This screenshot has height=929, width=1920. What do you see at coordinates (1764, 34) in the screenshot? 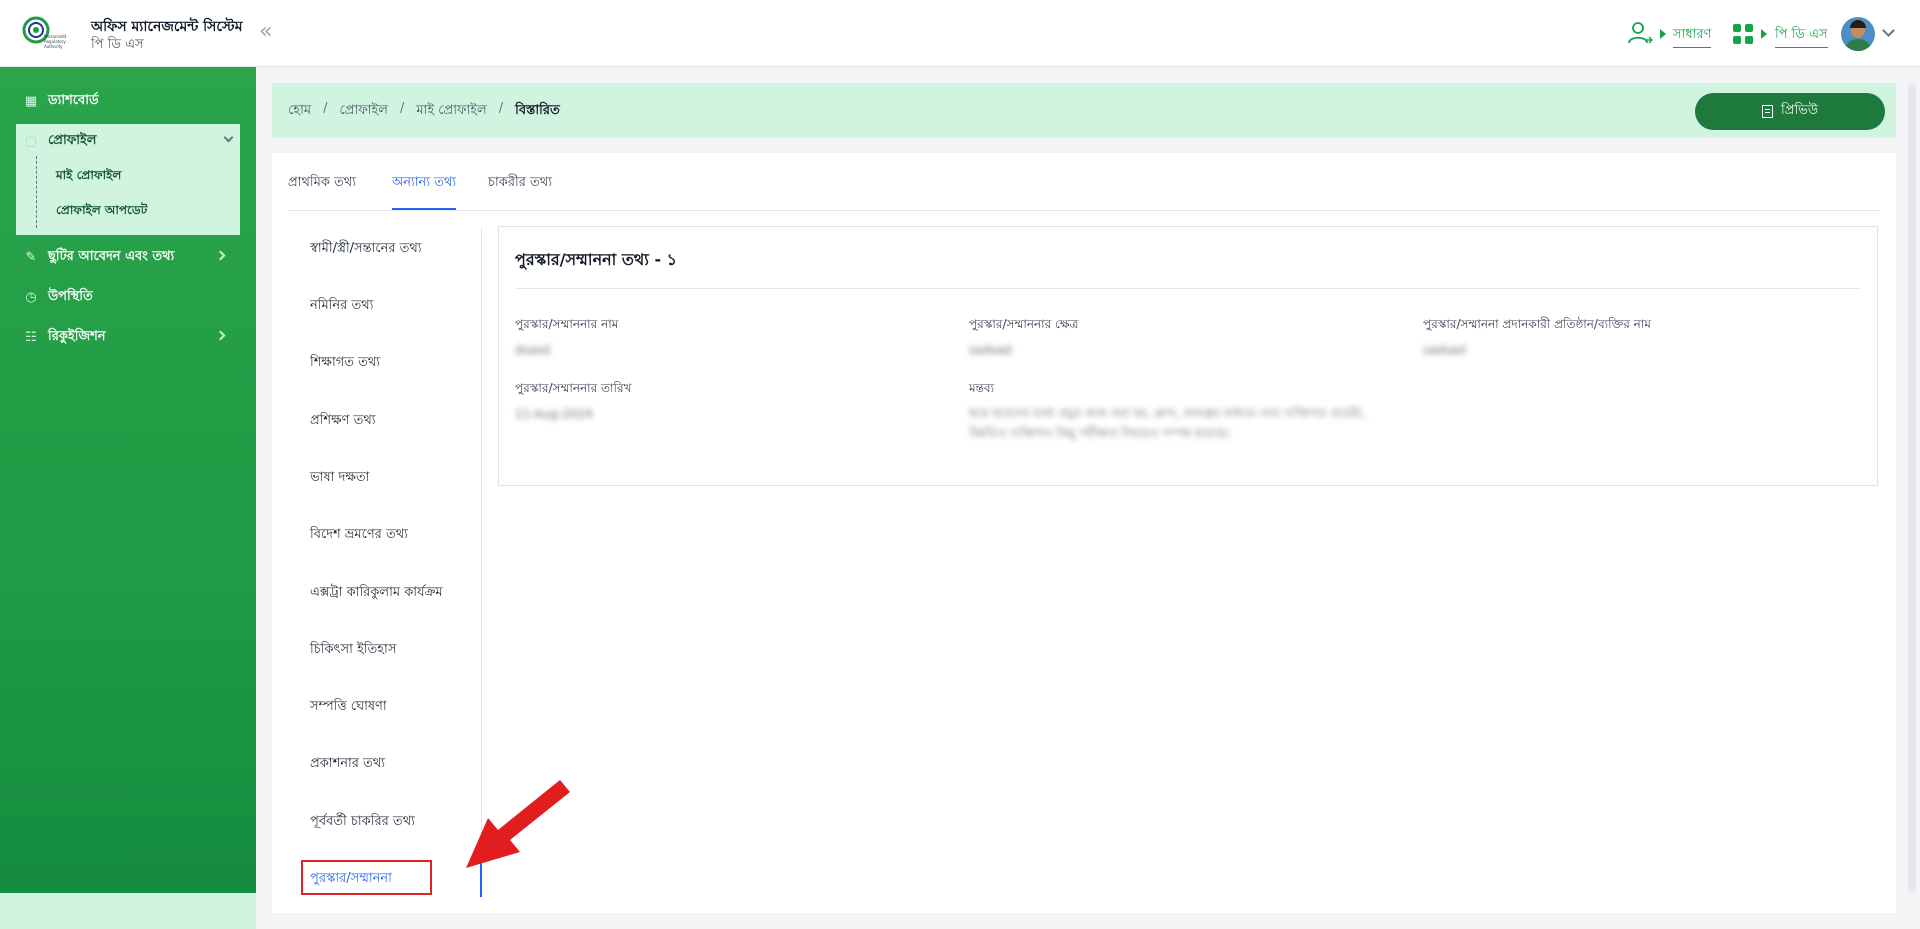
I see `module-arrow-icon` at bounding box center [1764, 34].